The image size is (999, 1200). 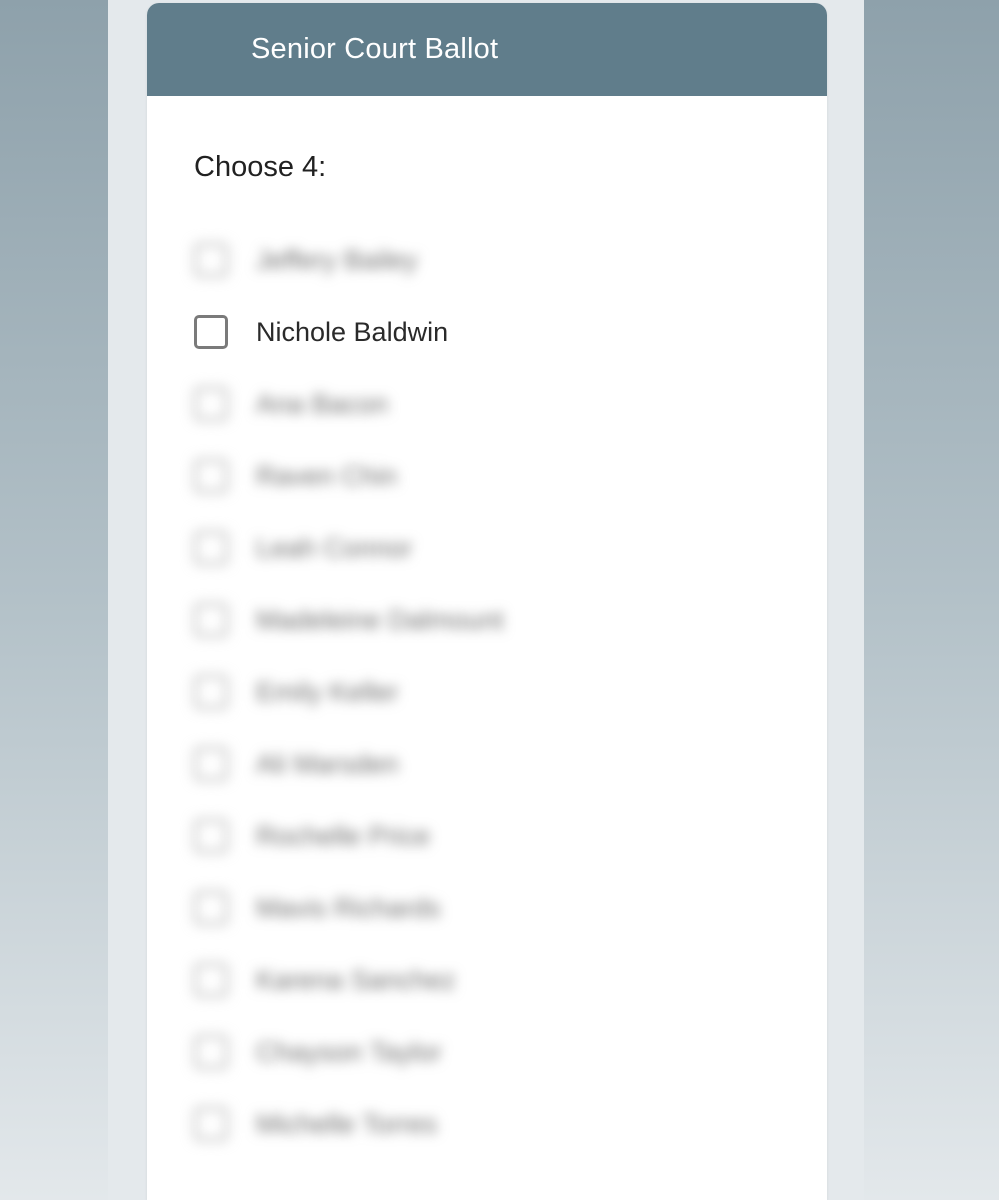 I want to click on candidate-option: Chayson Taylor, so click(x=510, y=1052).